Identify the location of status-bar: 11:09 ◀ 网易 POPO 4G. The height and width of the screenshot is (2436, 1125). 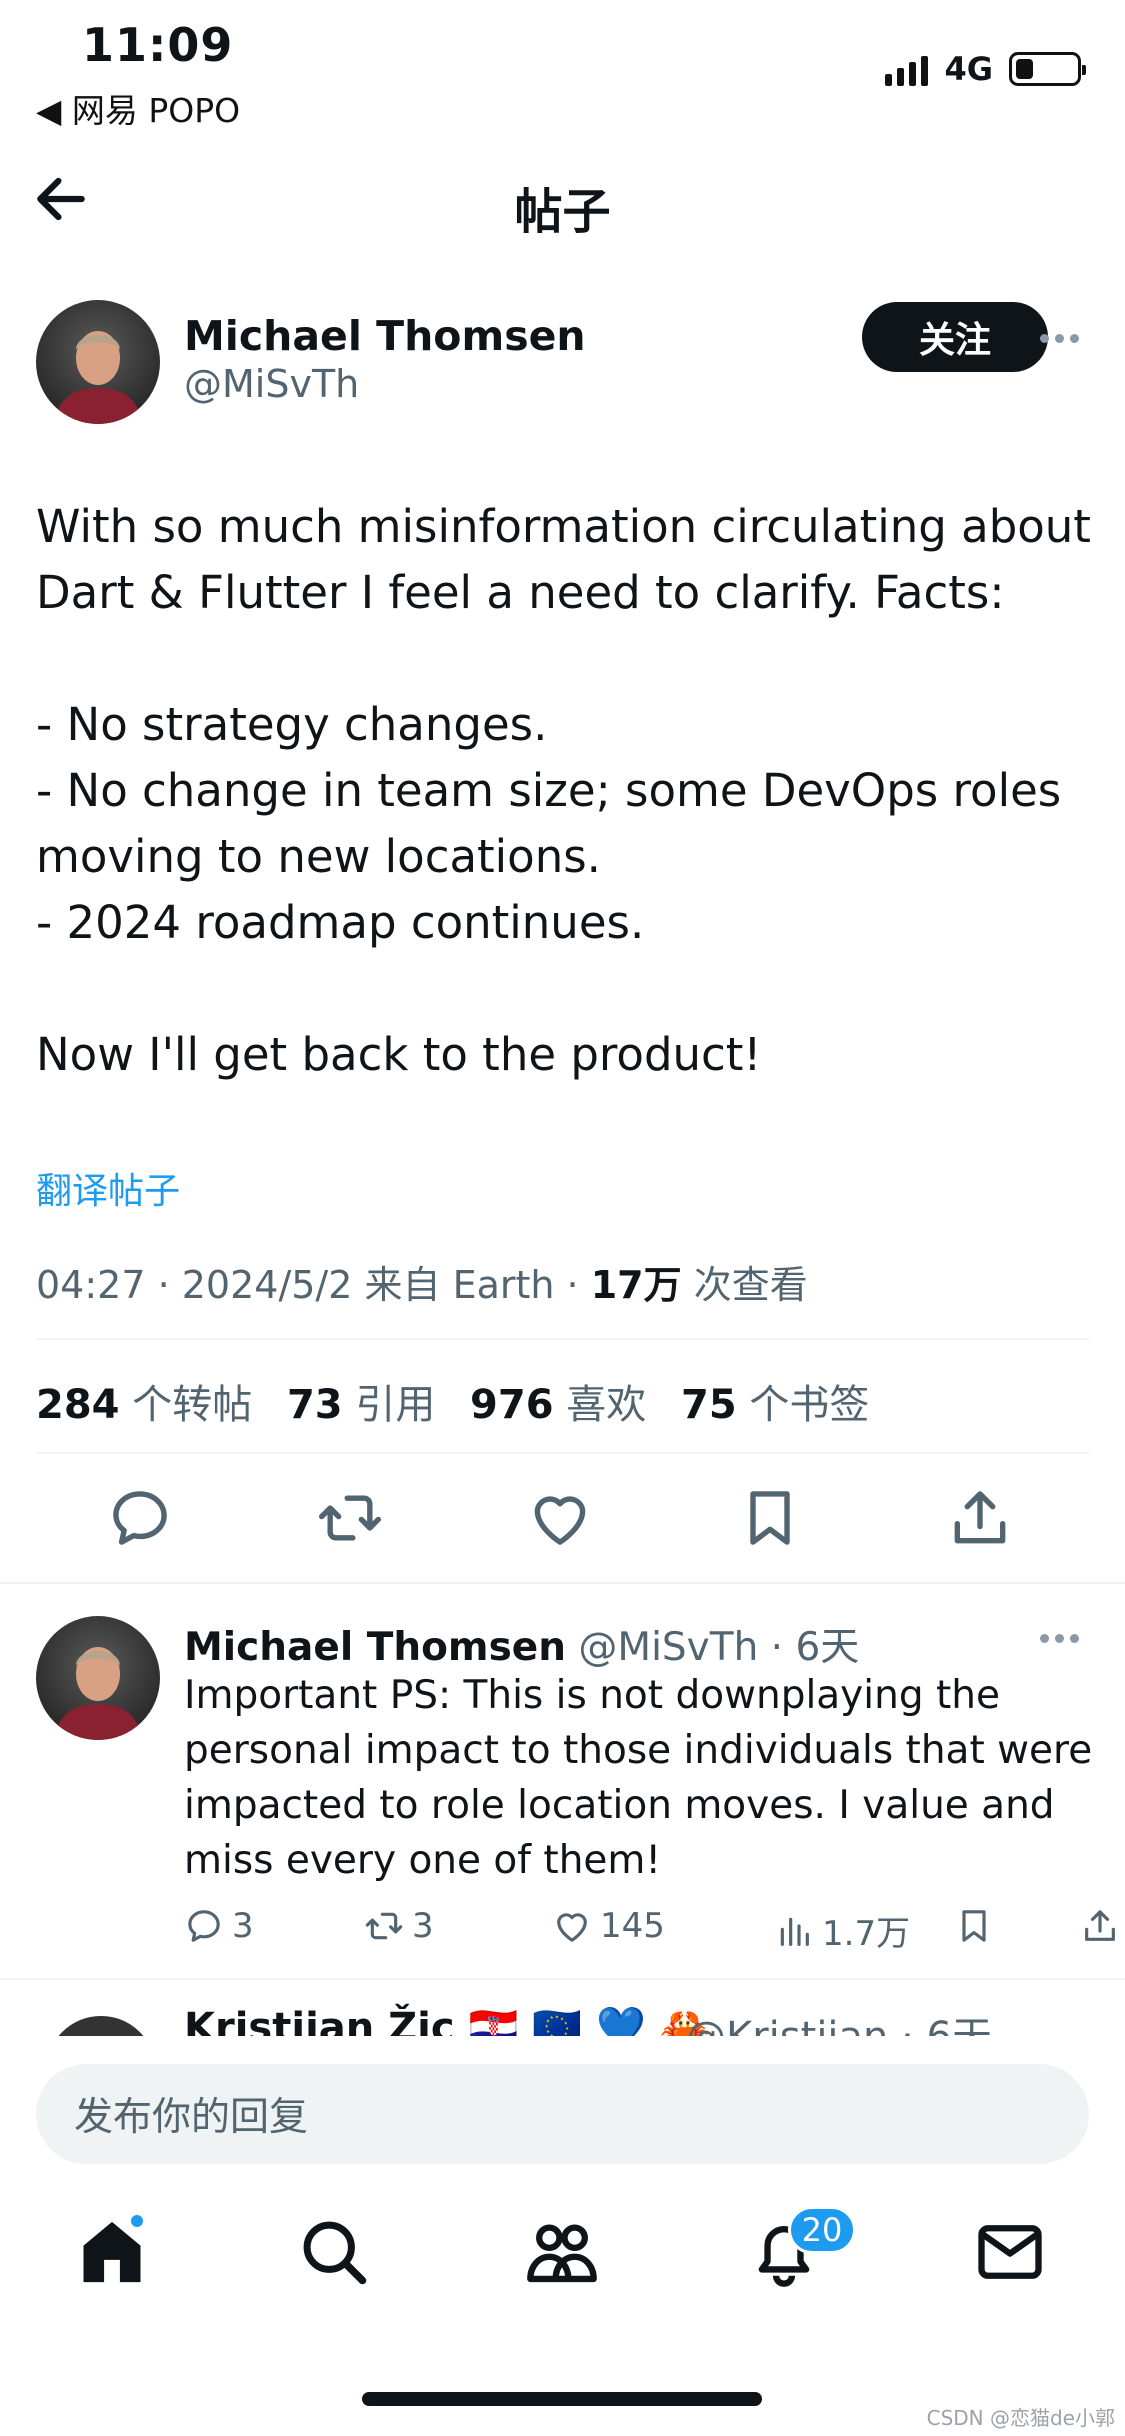
(562, 65).